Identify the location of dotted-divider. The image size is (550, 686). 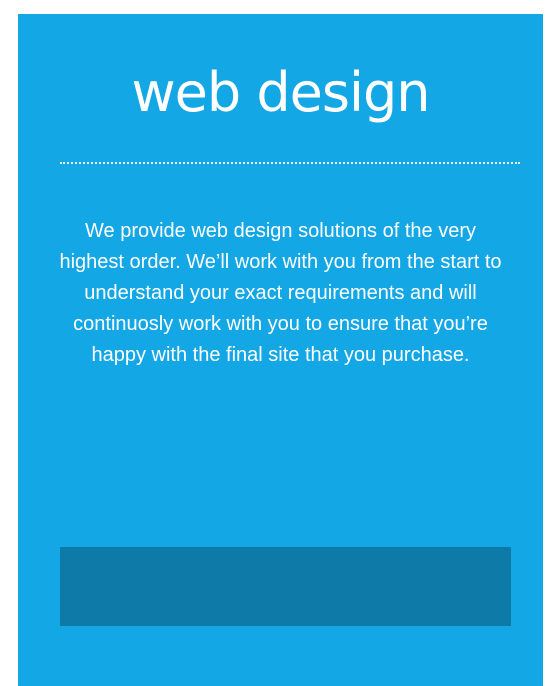
(290, 163).